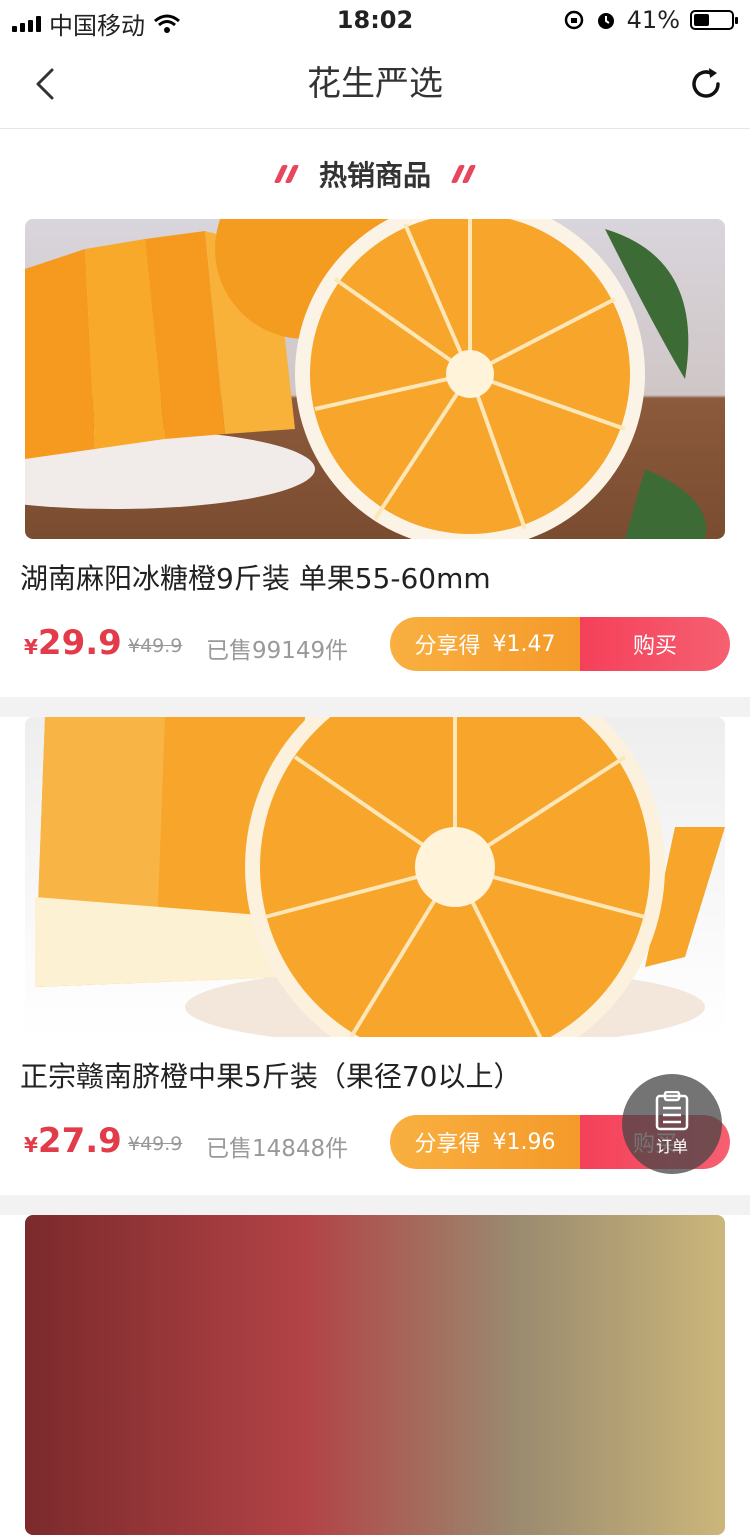 Image resolution: width=750 pixels, height=1535 pixels. Describe the element at coordinates (701, 20) in the screenshot. I see `battery-fill` at that location.